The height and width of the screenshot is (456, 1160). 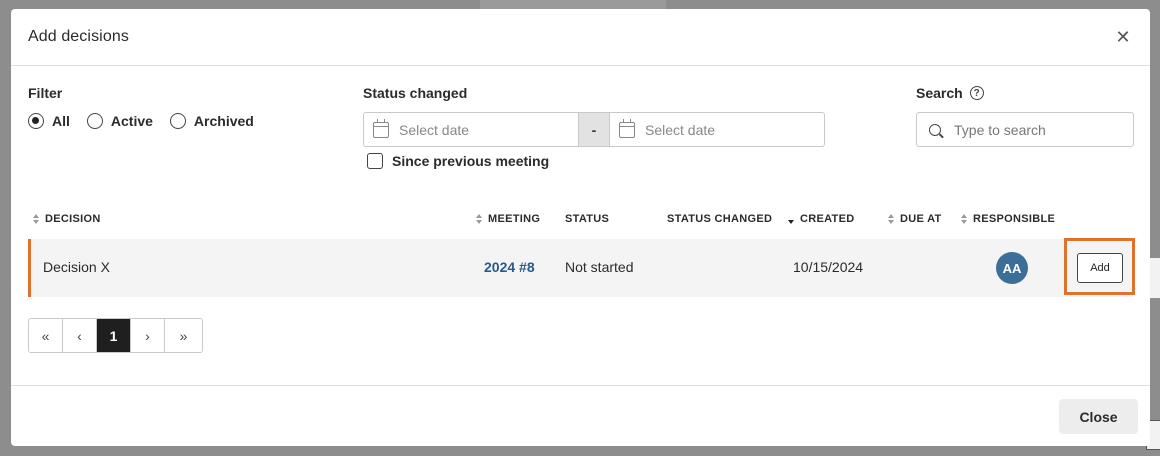 I want to click on since-previous-meeting-checkbox: Since previous meeting, so click(x=458, y=161).